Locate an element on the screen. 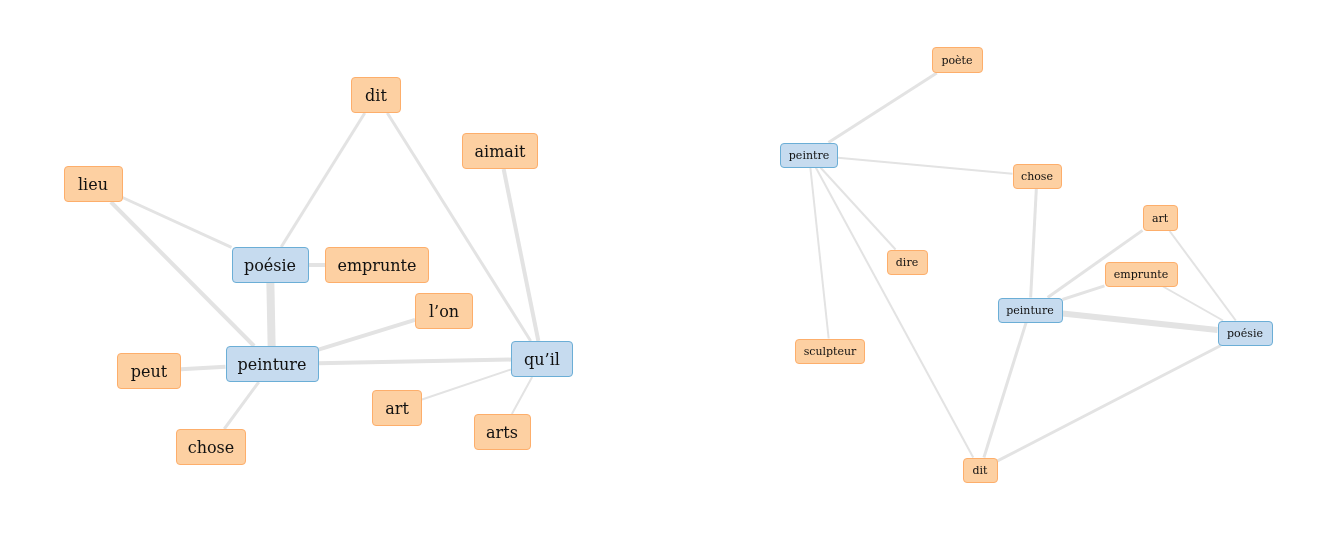  graph-node: aimait is located at coordinates (500, 151).